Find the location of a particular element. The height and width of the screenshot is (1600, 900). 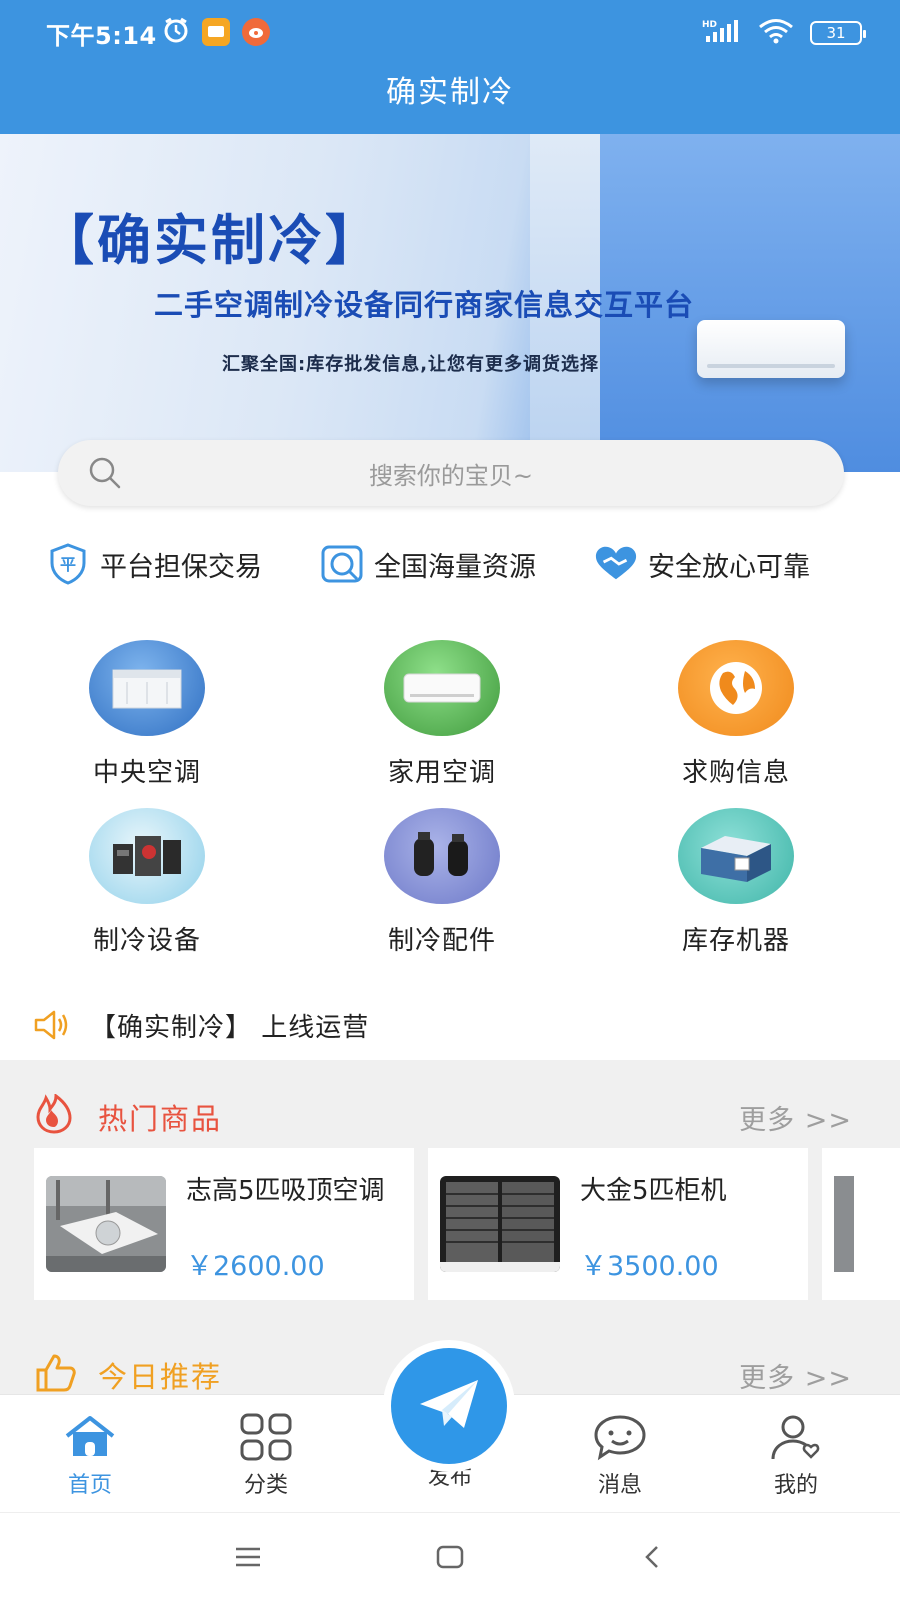

product-name: 大金5匹柜机 is located at coordinates (653, 1191).